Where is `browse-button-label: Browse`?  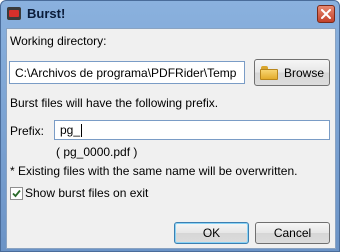
browse-button-label: Browse is located at coordinates (303, 72).